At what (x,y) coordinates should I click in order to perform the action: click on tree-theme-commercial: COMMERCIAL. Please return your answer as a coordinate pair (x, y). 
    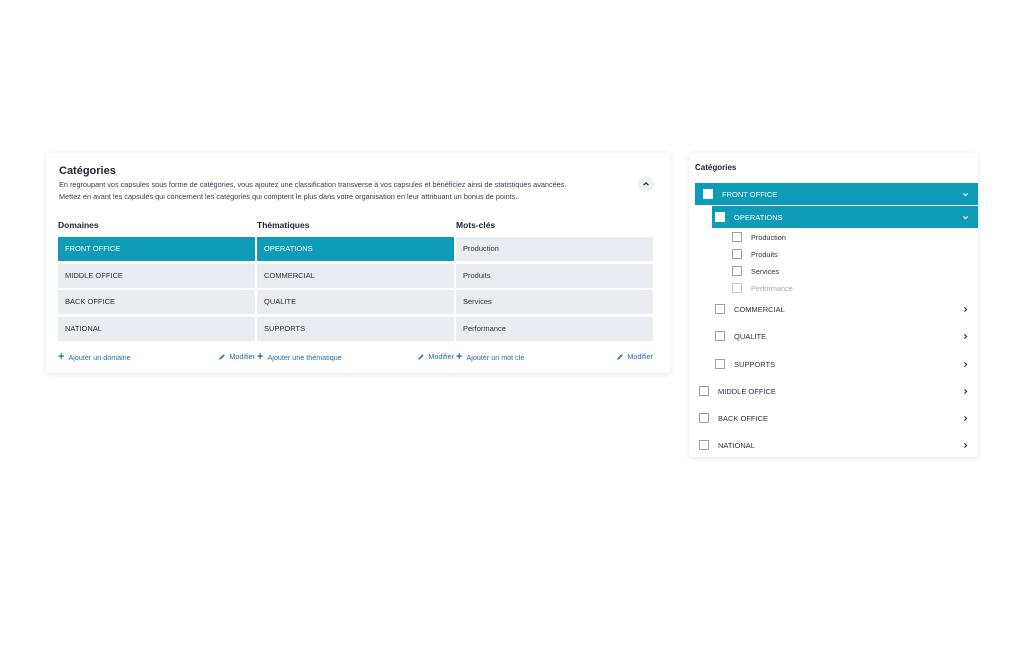
    Looking at the image, I should click on (846, 309).